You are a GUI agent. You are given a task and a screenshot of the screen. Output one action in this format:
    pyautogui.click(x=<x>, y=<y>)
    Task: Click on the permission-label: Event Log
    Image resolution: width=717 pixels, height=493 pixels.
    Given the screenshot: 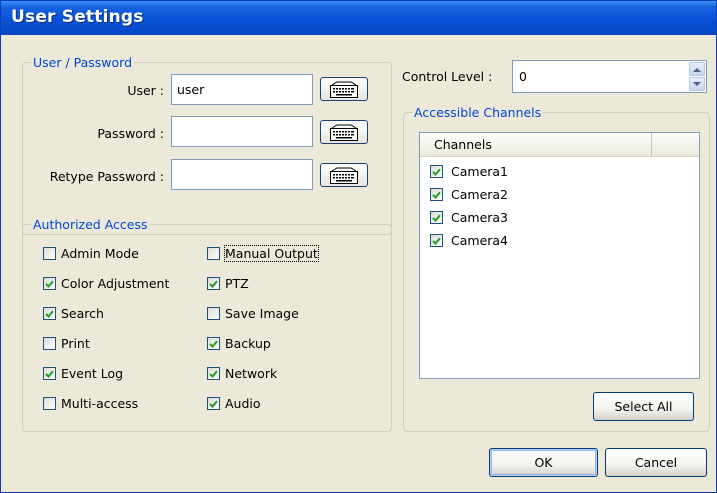 What is the action you would take?
    pyautogui.click(x=92, y=373)
    